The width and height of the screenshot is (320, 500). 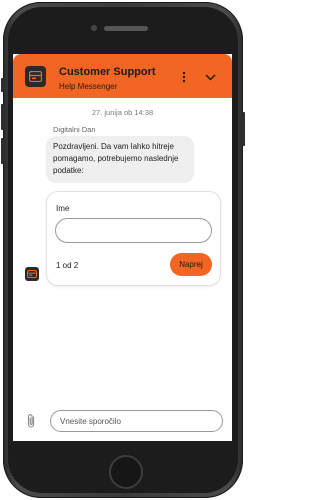 I want to click on name-field, so click(x=133, y=230).